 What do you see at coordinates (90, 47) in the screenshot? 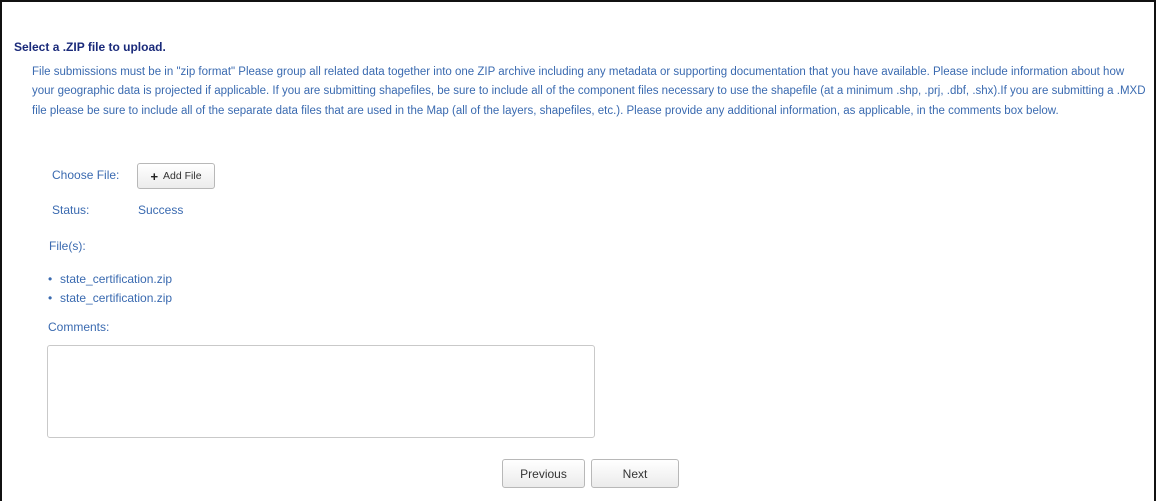
I see `upload-heading: Select a .ZIP file to upload.` at bounding box center [90, 47].